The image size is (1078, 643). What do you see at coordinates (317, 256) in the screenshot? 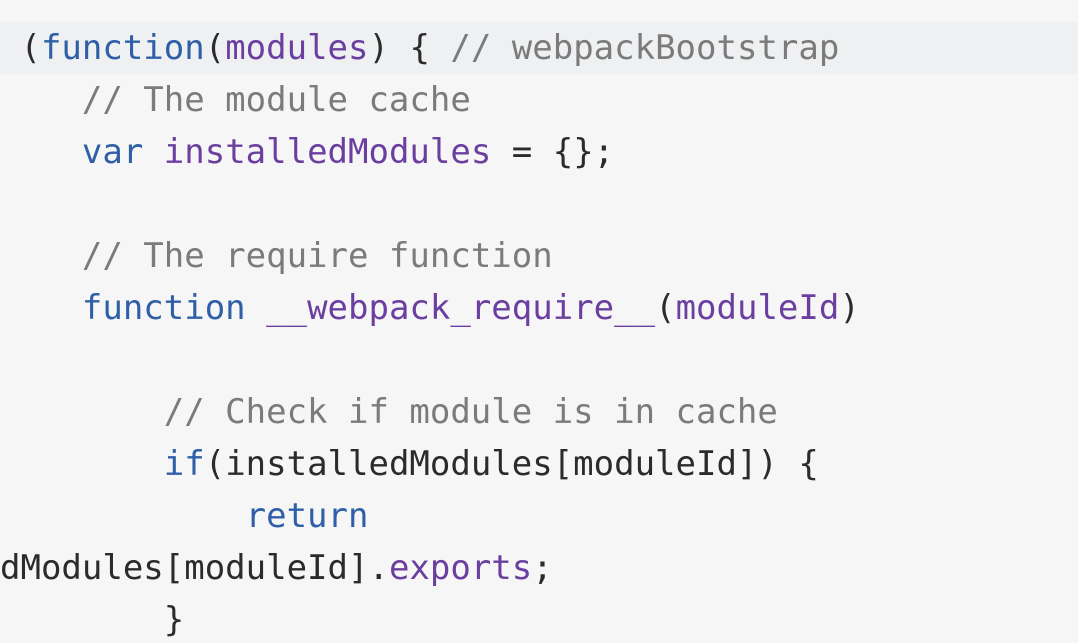
I see `code-token: // The require function` at bounding box center [317, 256].